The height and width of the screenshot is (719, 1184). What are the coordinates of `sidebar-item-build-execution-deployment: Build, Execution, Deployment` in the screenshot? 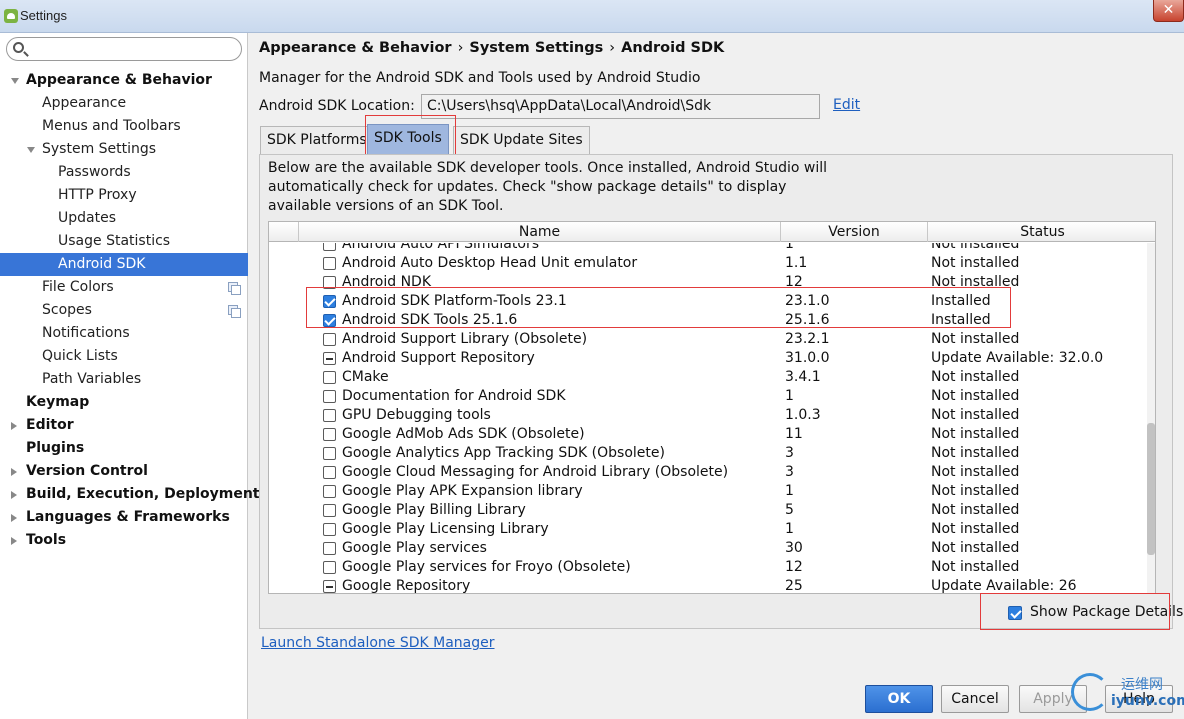 It's located at (130, 494).